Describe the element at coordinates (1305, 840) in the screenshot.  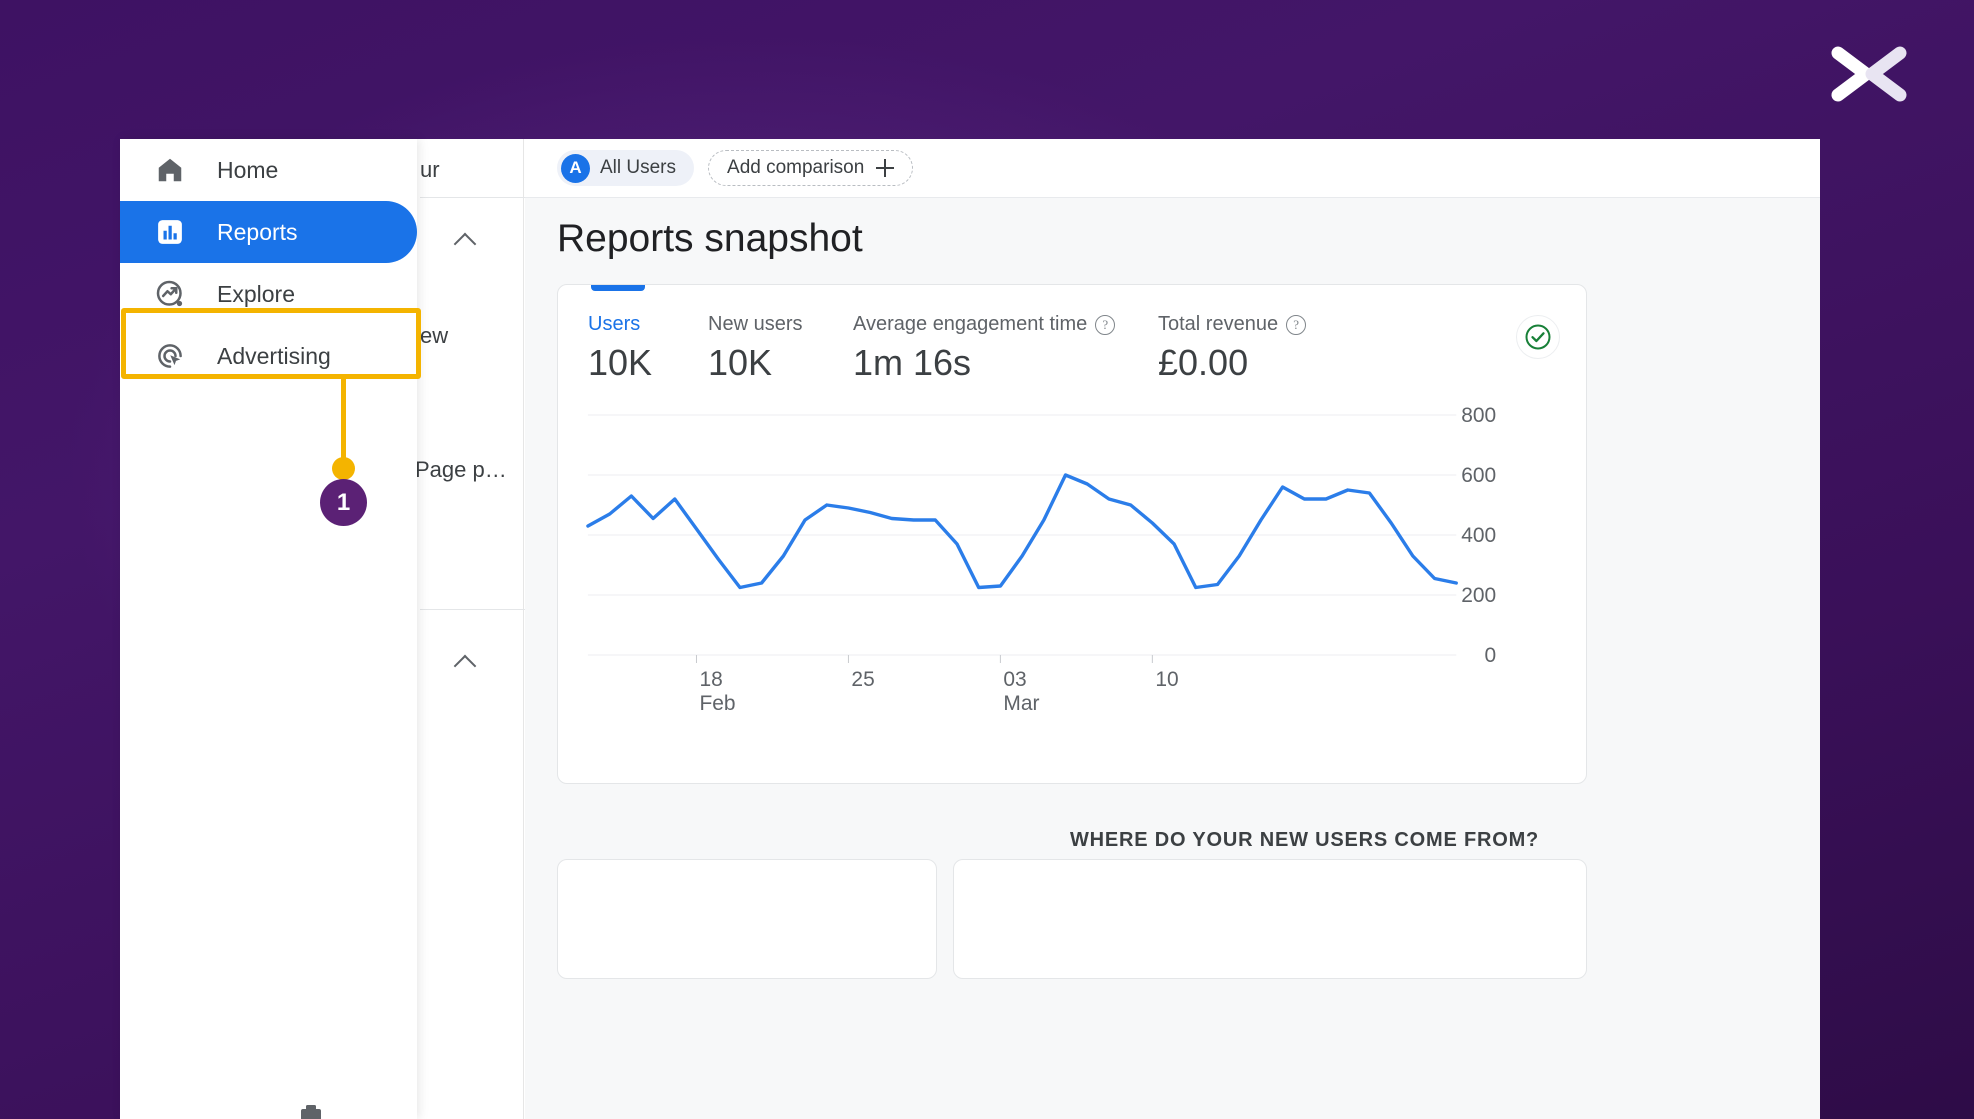
I see `bottom-section-heading: WHERE DO YOUR NEW USERS COME FROM?` at that location.